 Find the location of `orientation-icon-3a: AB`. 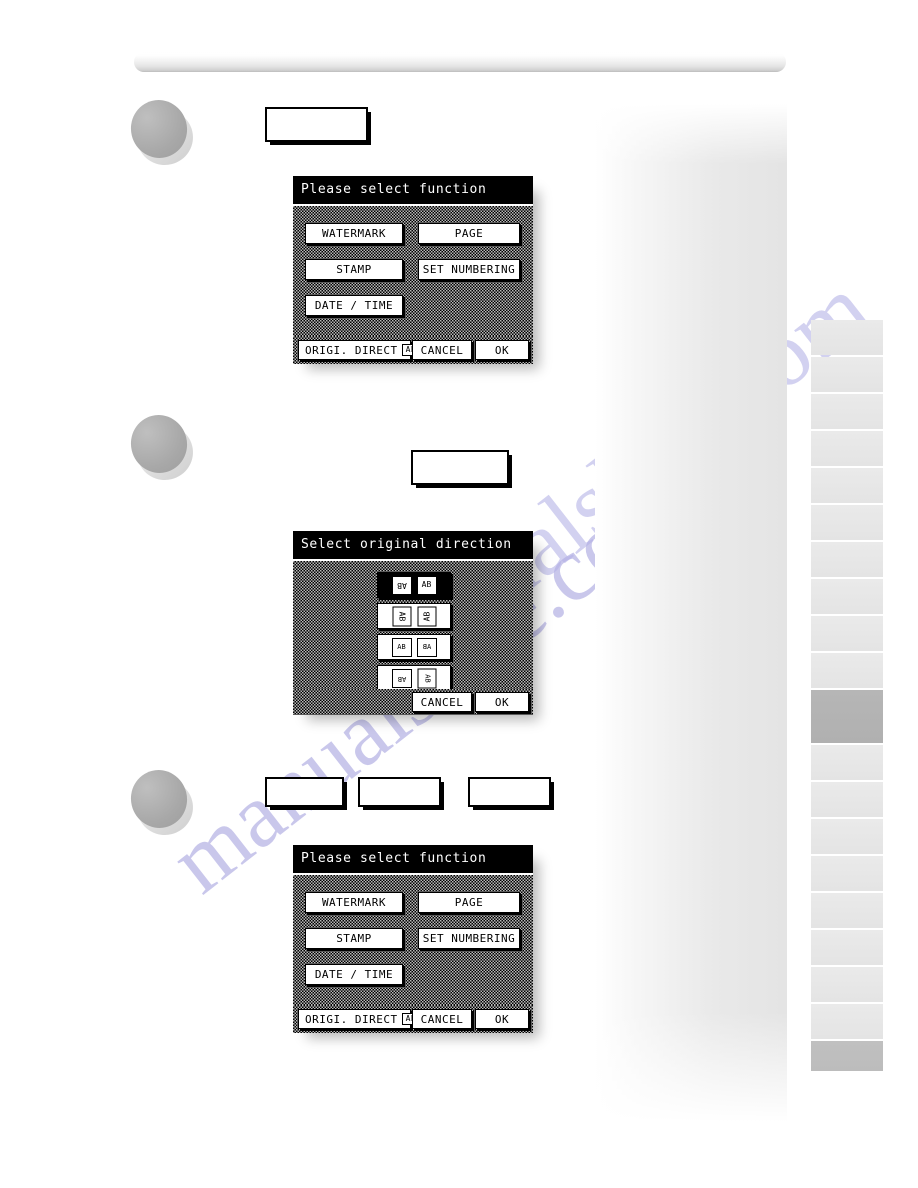

orientation-icon-3a: AB is located at coordinates (401, 647).